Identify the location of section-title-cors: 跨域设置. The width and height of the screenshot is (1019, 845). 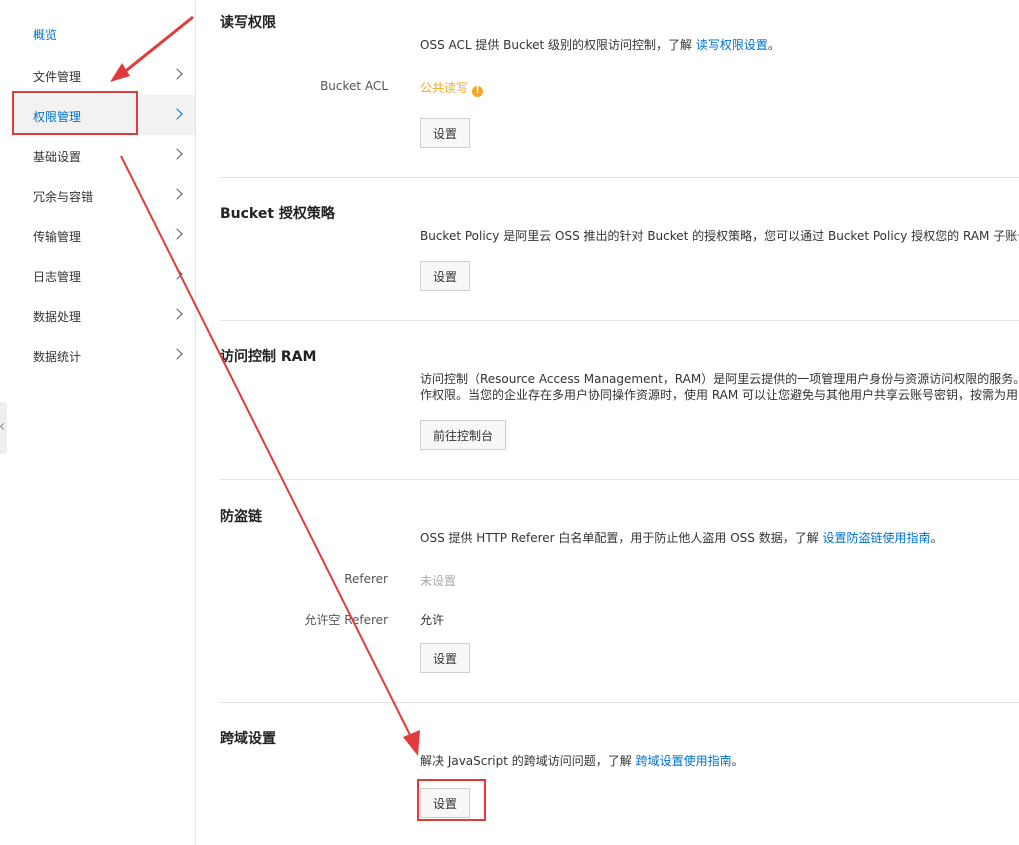
(248, 739).